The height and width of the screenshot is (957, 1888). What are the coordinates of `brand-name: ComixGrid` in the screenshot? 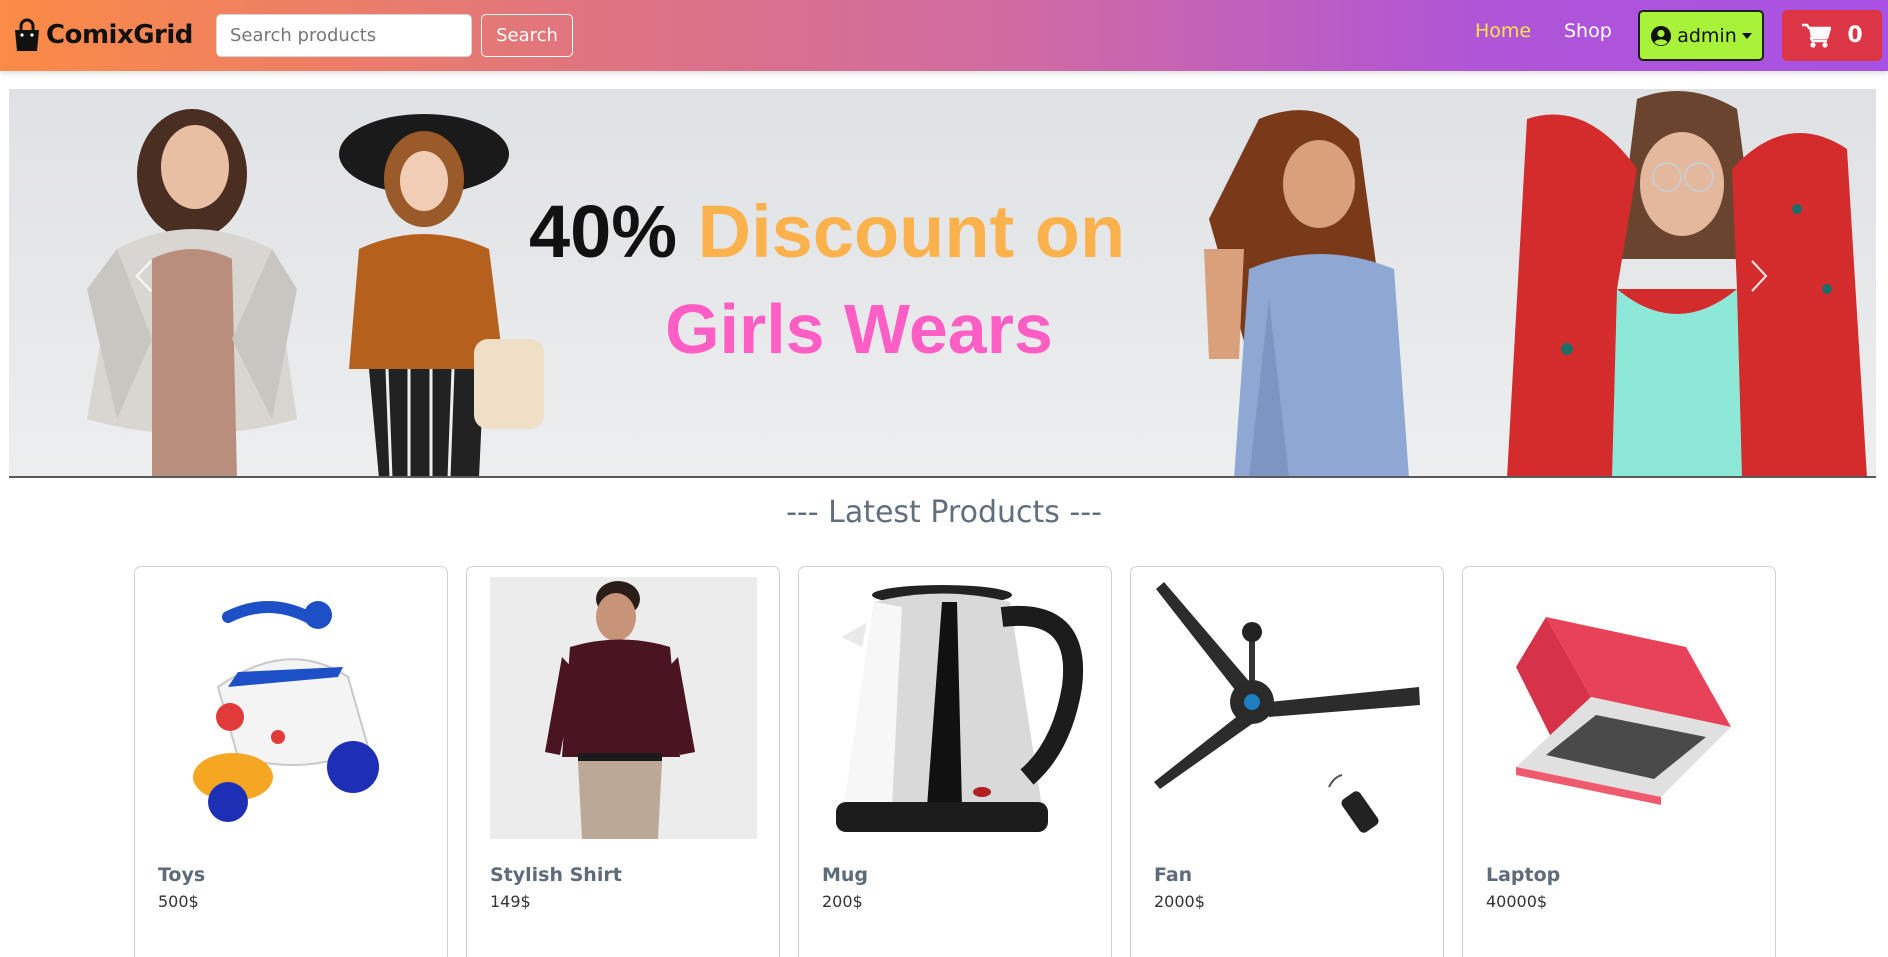 It's located at (119, 35).